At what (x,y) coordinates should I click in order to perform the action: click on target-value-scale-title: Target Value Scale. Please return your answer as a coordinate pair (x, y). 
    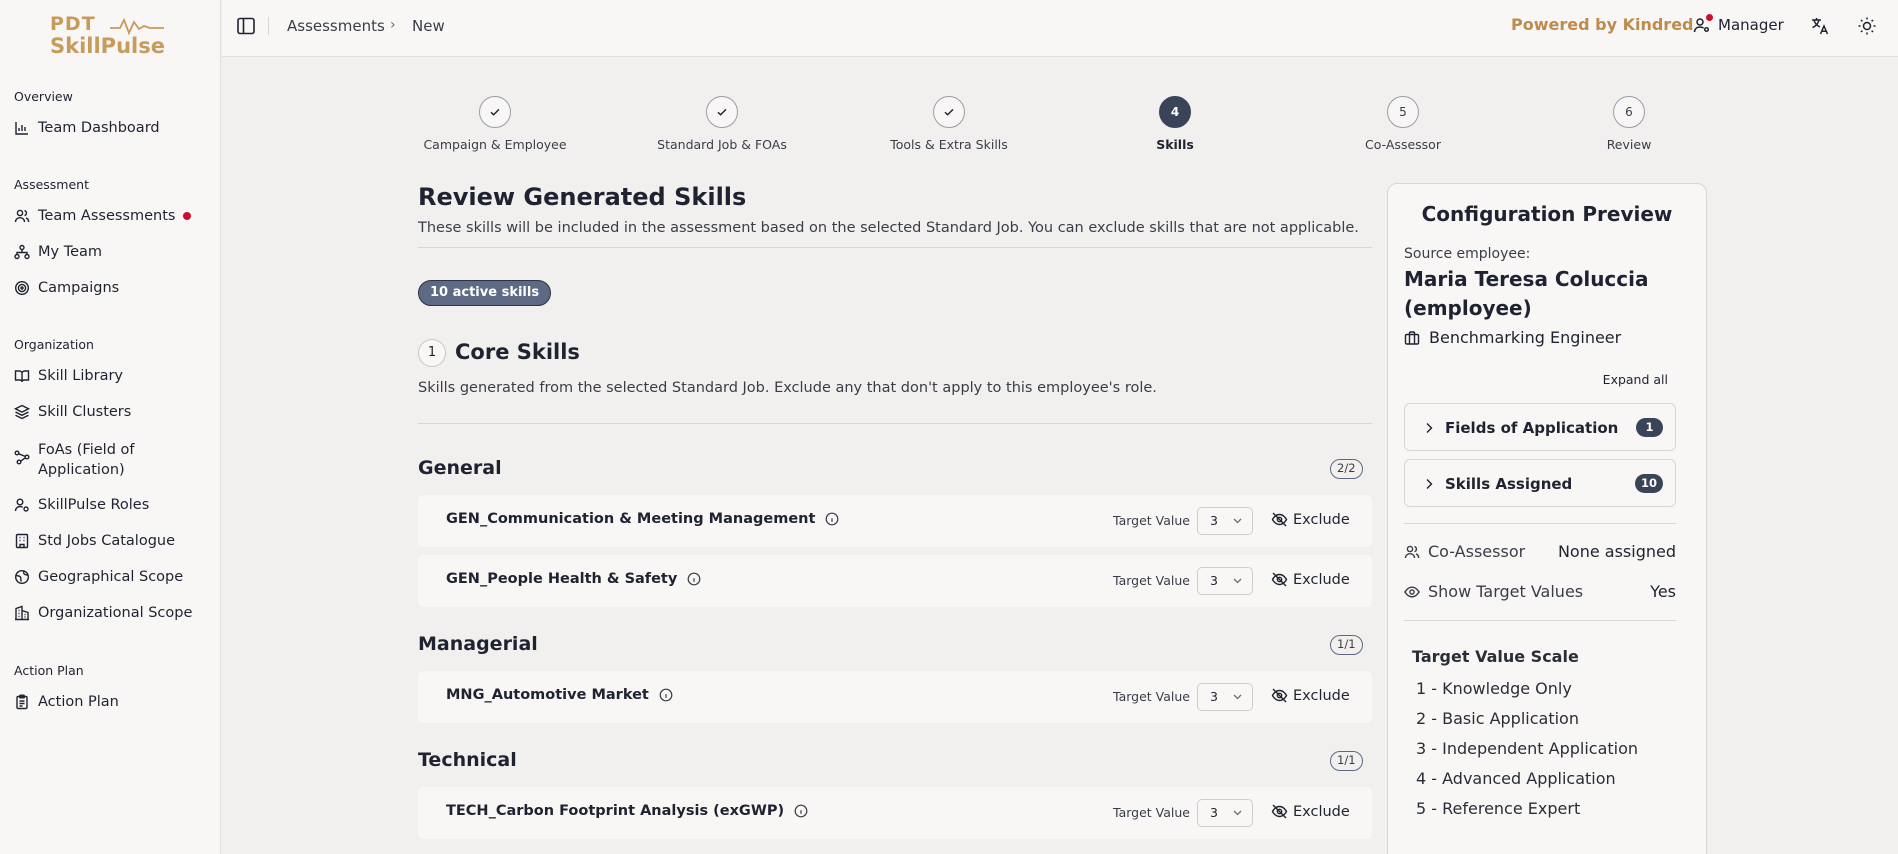
    Looking at the image, I should click on (1495, 656).